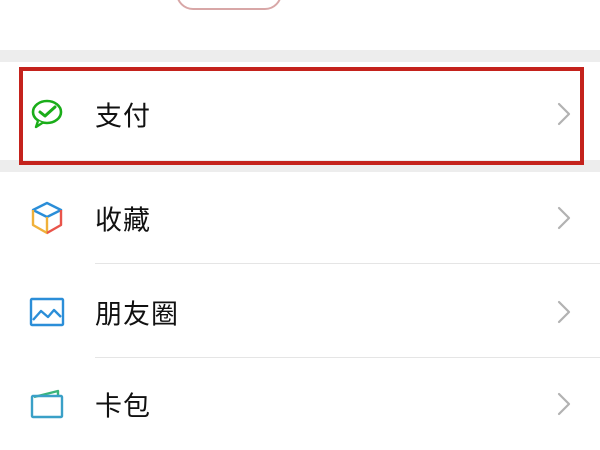 The width and height of the screenshot is (600, 450). I want to click on moments-picture-icon, so click(47, 312).